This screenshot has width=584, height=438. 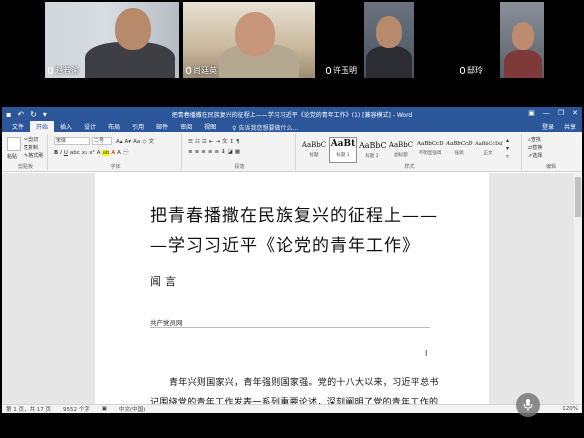 What do you see at coordinates (239, 167) in the screenshot?
I see `paragraph-label: 段落` at bounding box center [239, 167].